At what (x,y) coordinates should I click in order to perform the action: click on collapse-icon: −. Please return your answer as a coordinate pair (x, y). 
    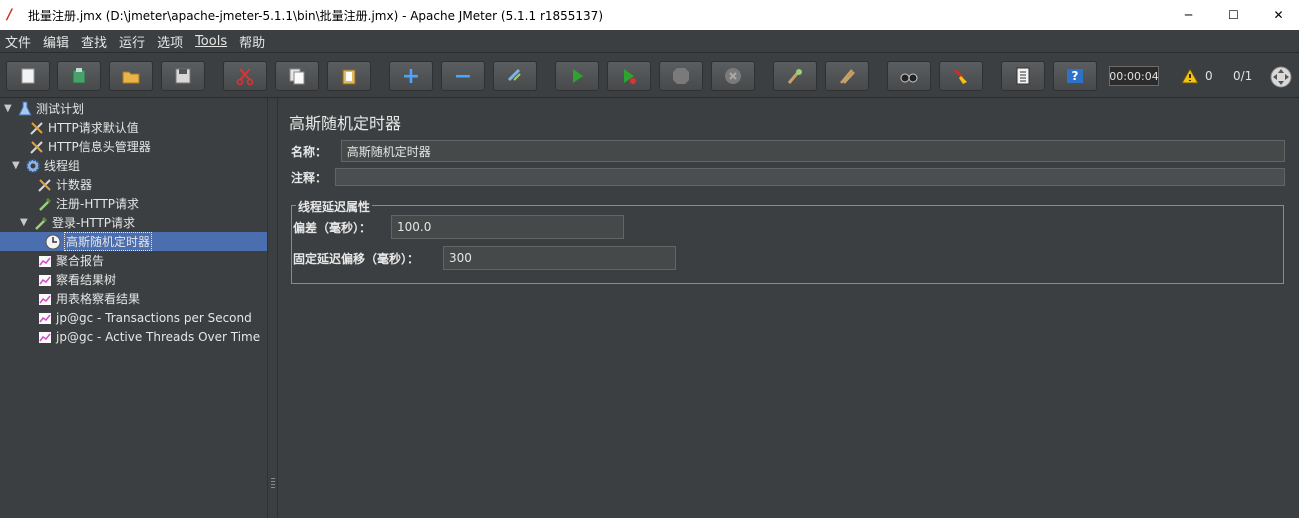
    Looking at the image, I should click on (463, 76).